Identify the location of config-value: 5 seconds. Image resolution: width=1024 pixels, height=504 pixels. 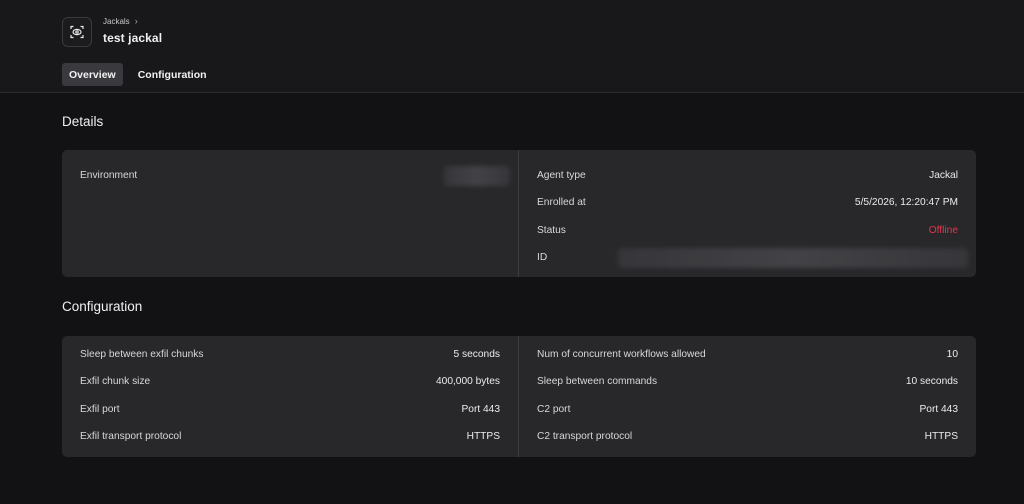
(476, 355).